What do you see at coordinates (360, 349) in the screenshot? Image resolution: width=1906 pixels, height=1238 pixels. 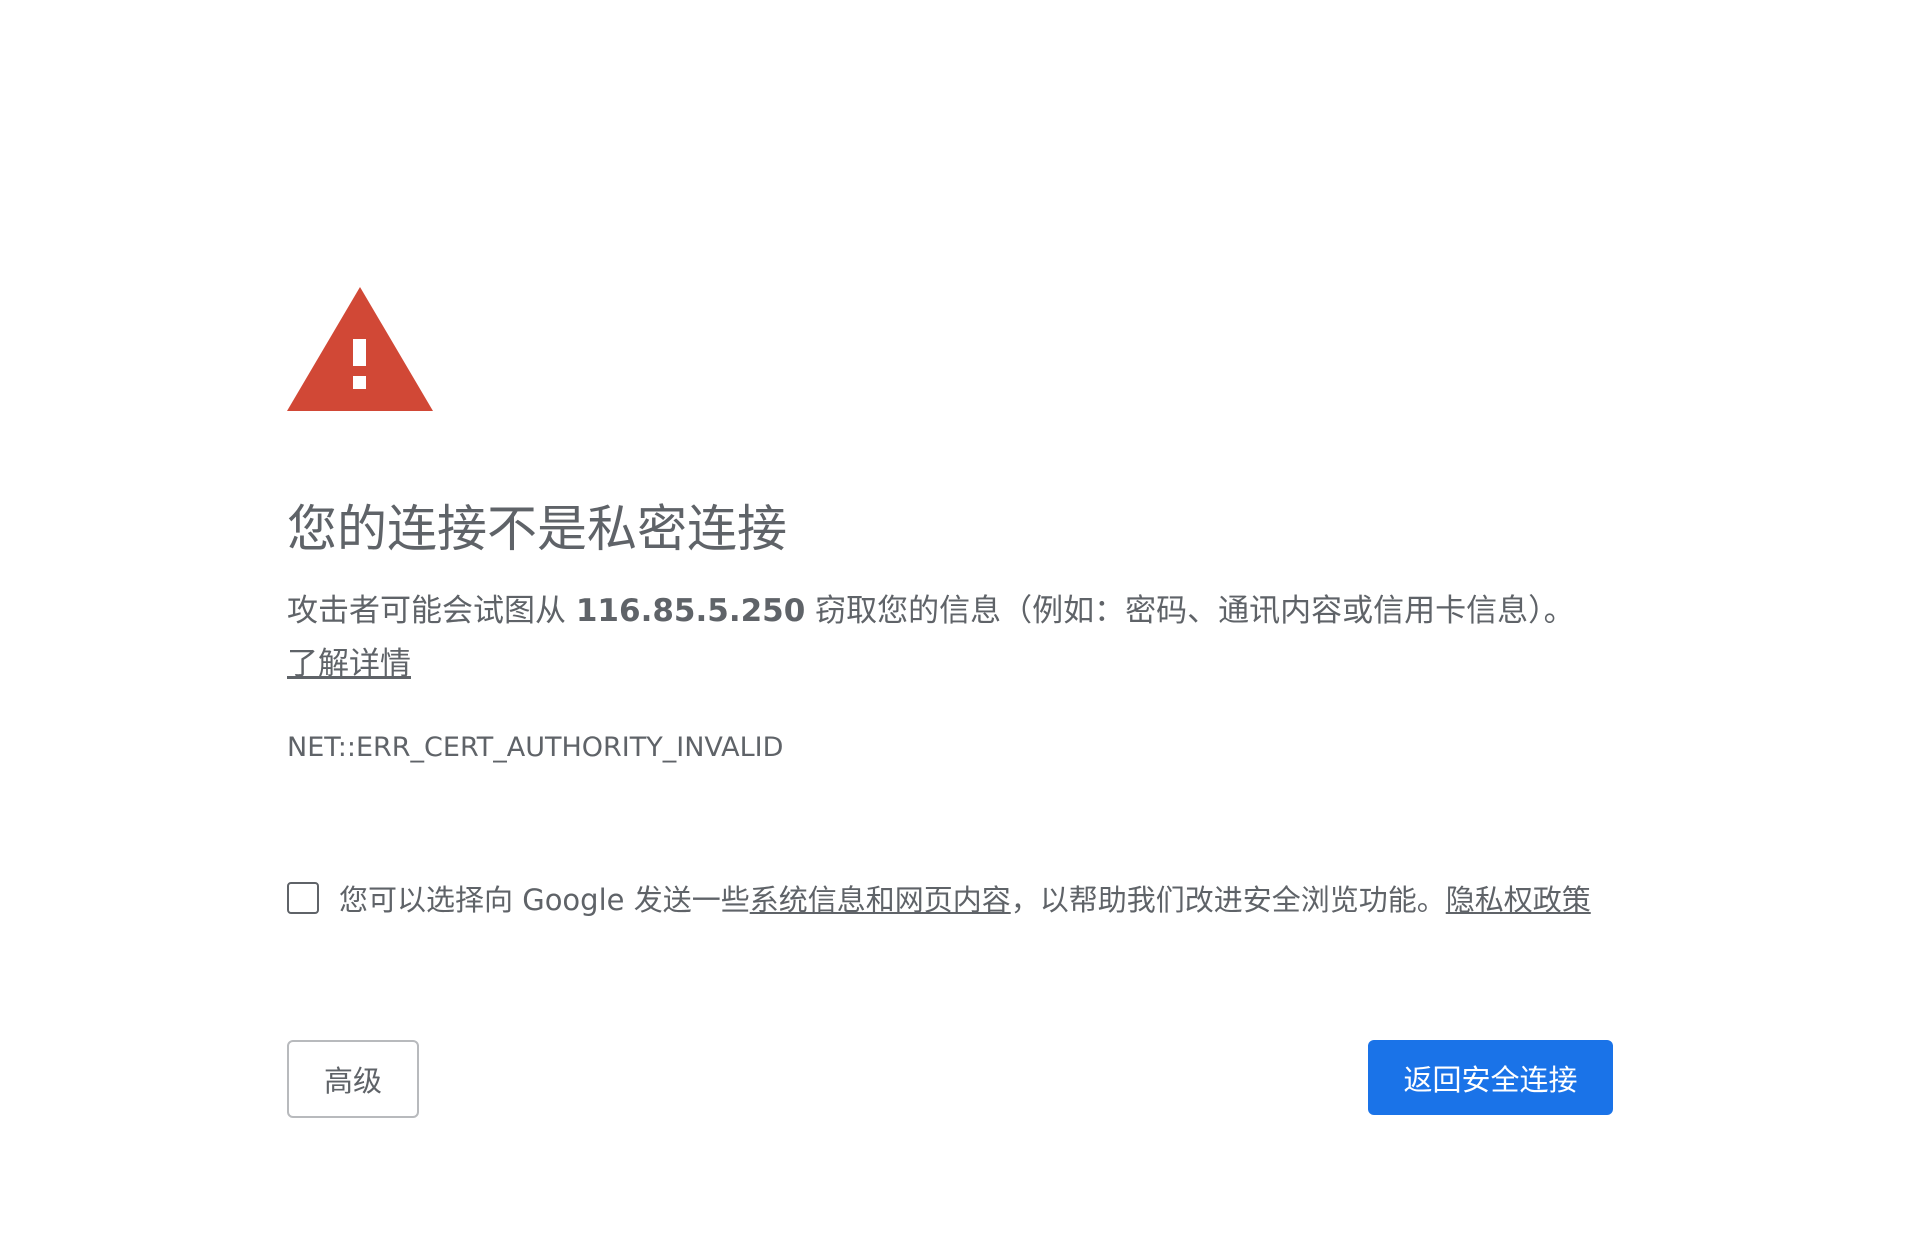 I see `warning-triangle-icon` at bounding box center [360, 349].